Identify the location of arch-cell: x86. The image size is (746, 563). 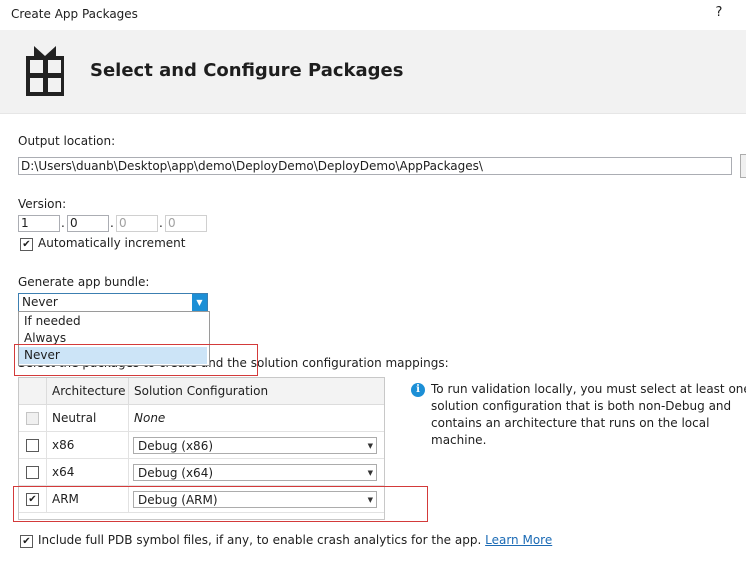
(88, 445).